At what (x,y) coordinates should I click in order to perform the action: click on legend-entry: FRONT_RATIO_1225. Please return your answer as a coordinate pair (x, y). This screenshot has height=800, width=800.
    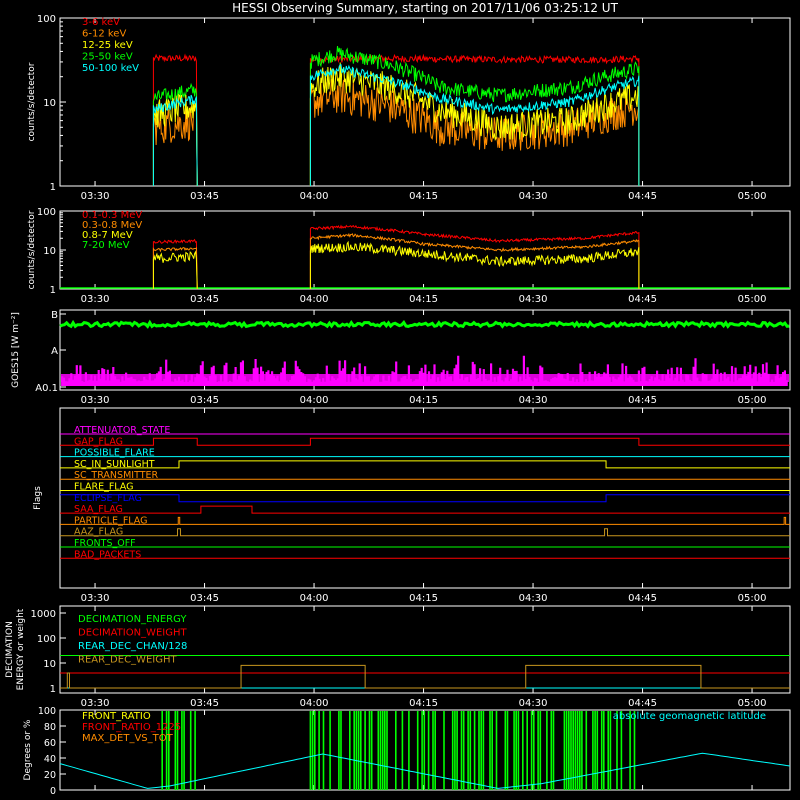
    Looking at the image, I should click on (131, 727).